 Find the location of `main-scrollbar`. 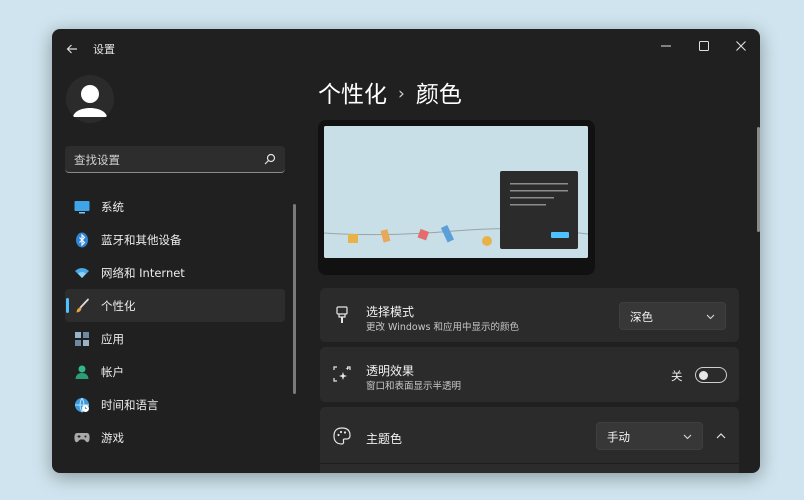

main-scrollbar is located at coordinates (758, 179).